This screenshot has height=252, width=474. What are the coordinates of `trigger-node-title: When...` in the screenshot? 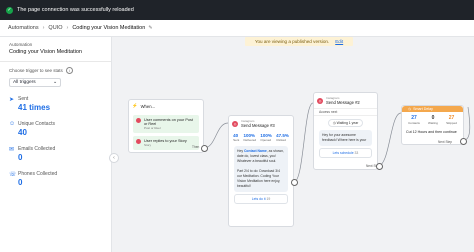 It's located at (148, 106).